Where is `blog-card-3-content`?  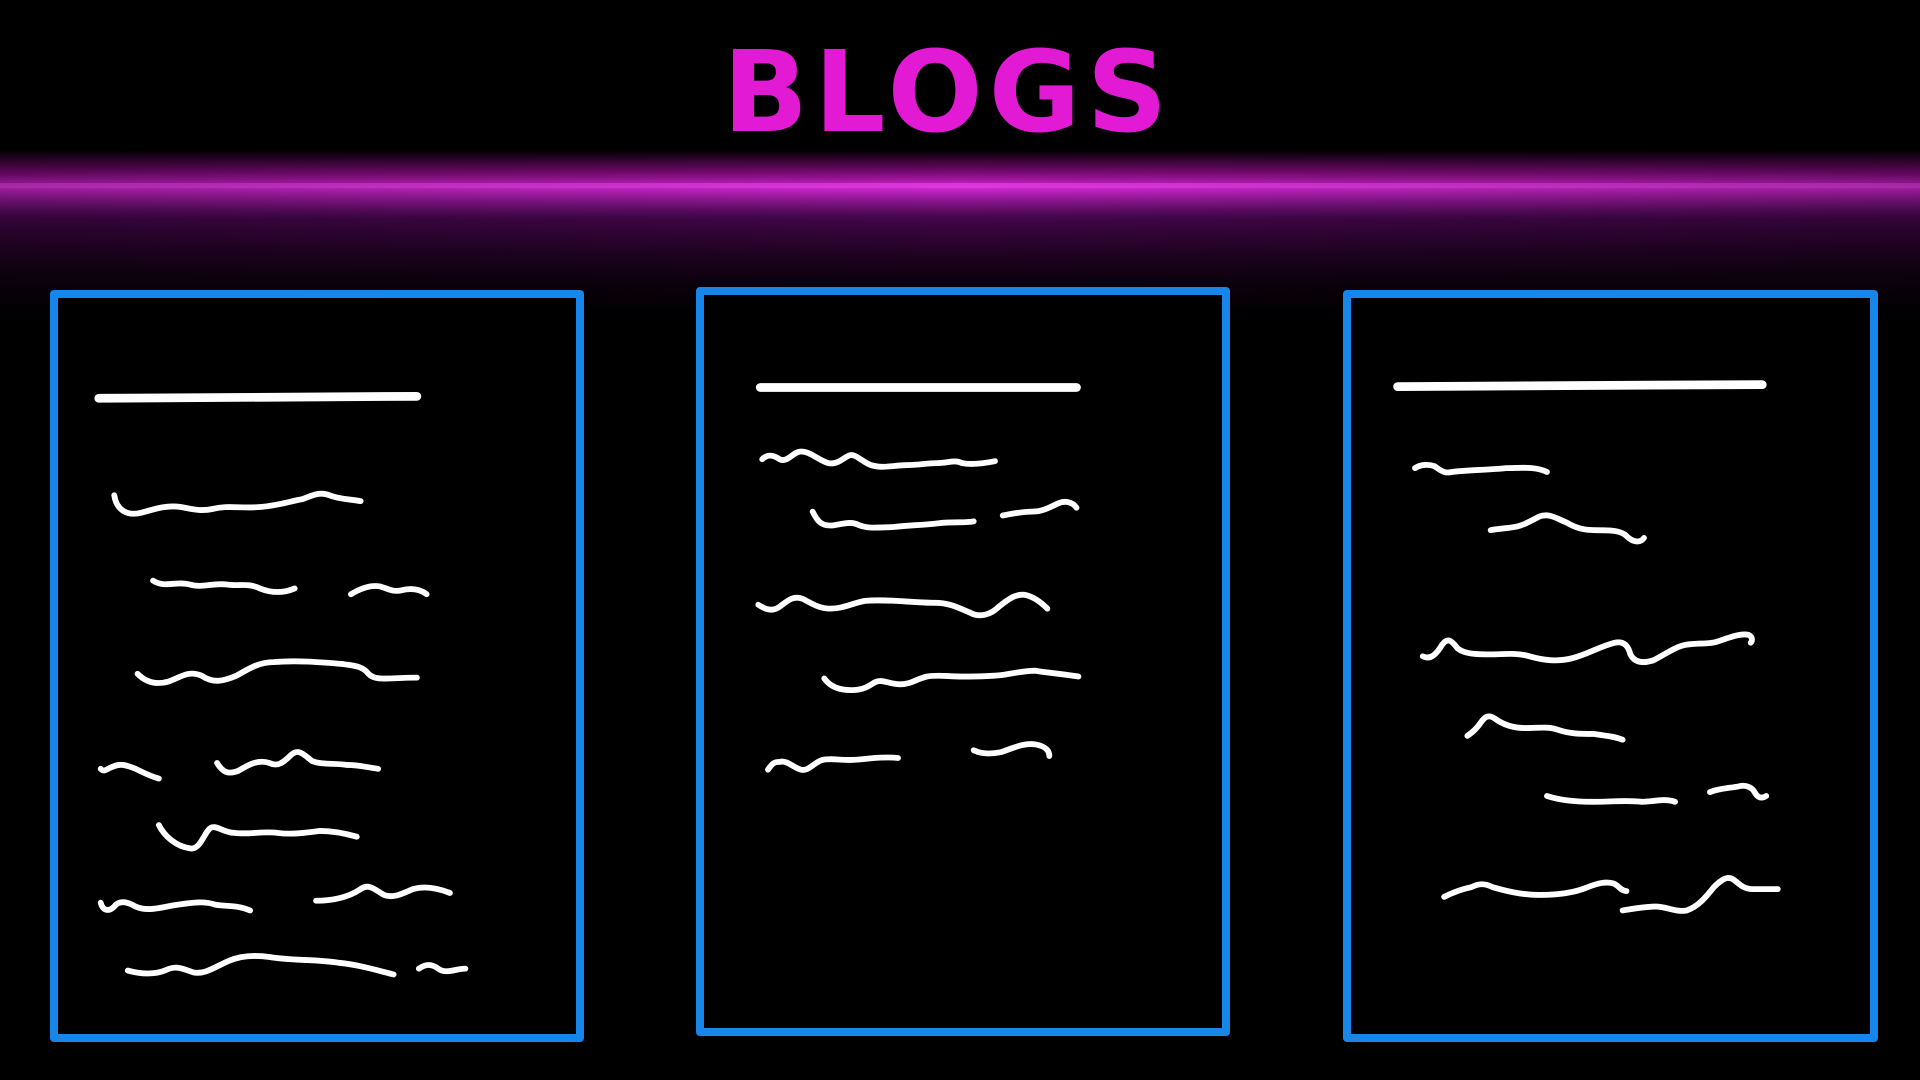
blog-card-3-content is located at coordinates (1587, 647).